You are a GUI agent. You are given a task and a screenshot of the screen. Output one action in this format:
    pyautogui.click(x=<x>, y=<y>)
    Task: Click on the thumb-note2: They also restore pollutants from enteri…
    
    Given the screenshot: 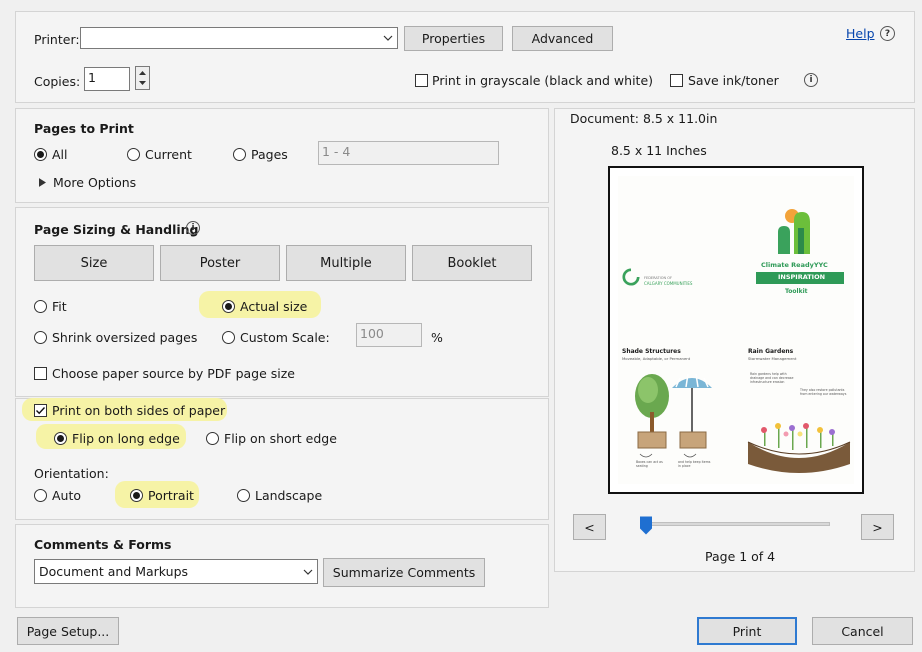 What is the action you would take?
    pyautogui.click(x=823, y=392)
    